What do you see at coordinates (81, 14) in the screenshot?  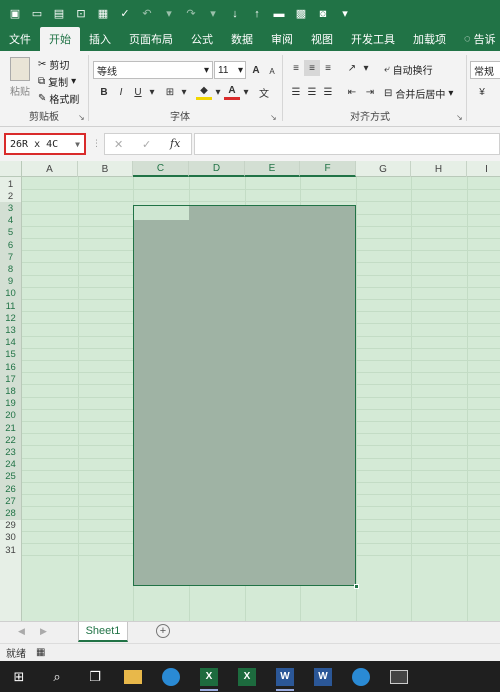 I see `print-preview-icon: ⊡` at bounding box center [81, 14].